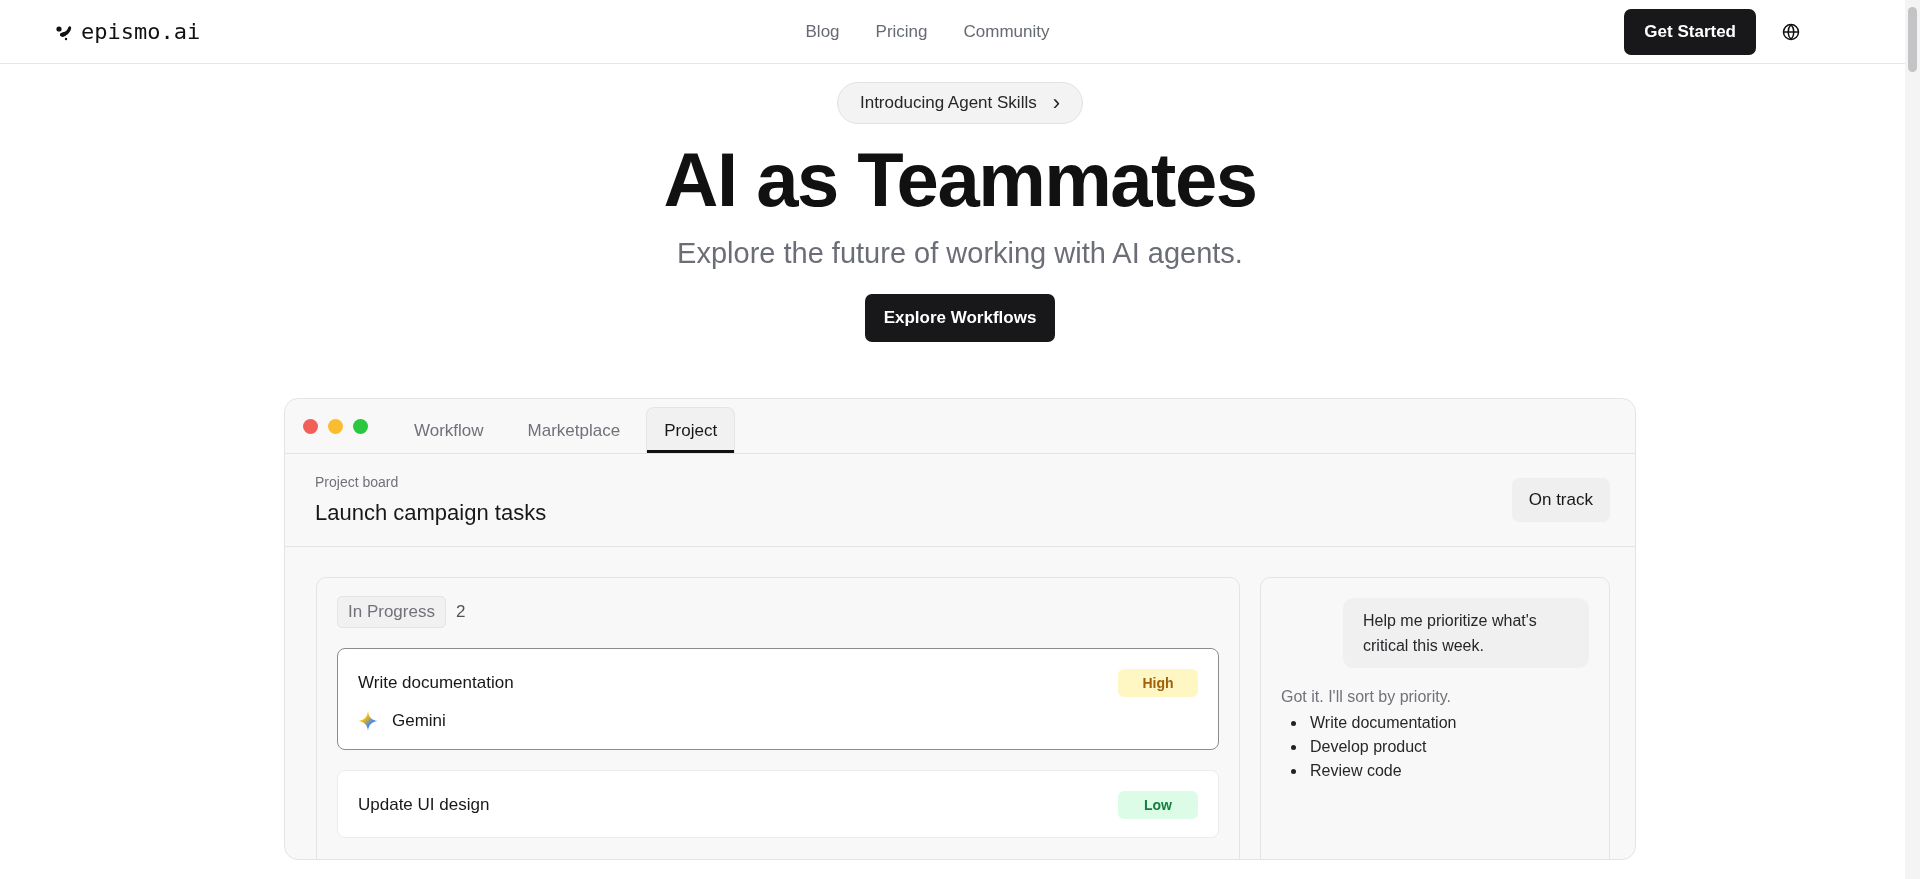 This screenshot has height=879, width=1920. Describe the element at coordinates (1158, 805) in the screenshot. I see `priority-badge: Low` at that location.